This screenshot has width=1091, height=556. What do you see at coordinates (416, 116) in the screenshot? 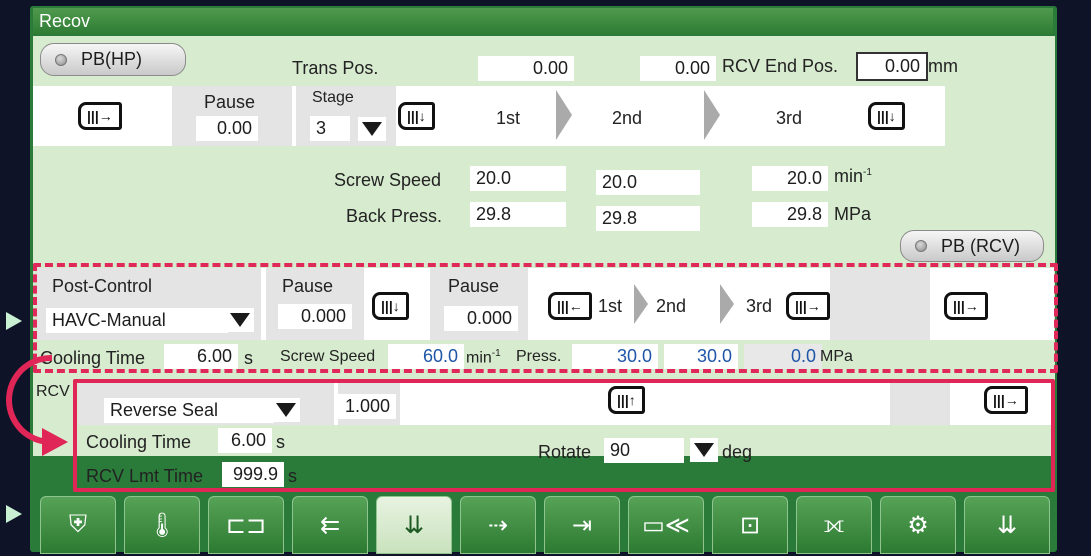
I see `recovery-screw-icon: |||↓` at bounding box center [416, 116].